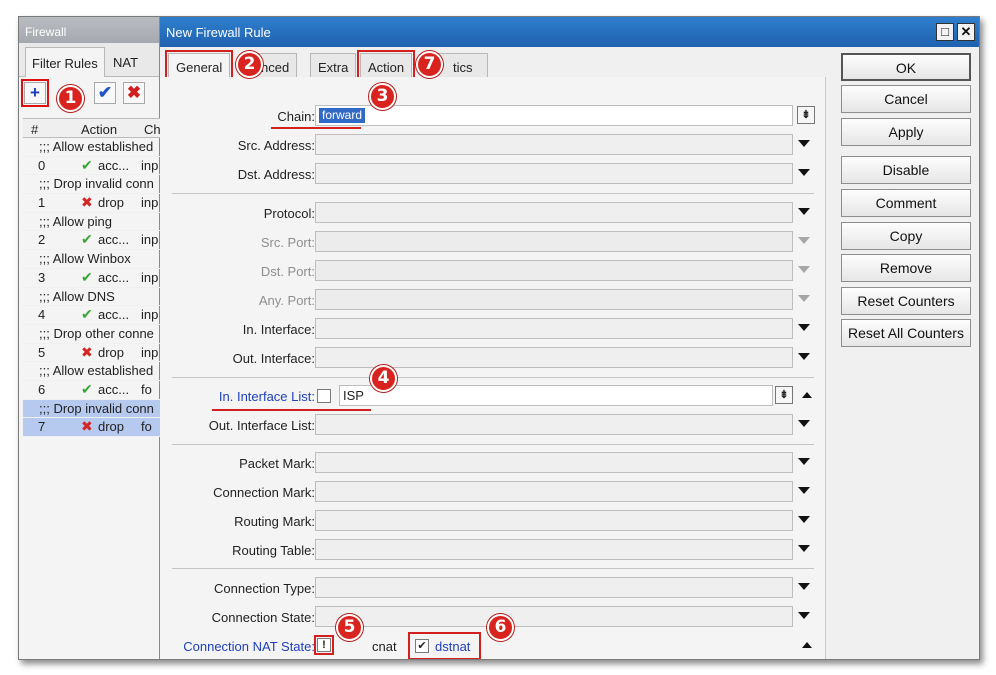  I want to click on tab-extra: Extra, so click(333, 66).